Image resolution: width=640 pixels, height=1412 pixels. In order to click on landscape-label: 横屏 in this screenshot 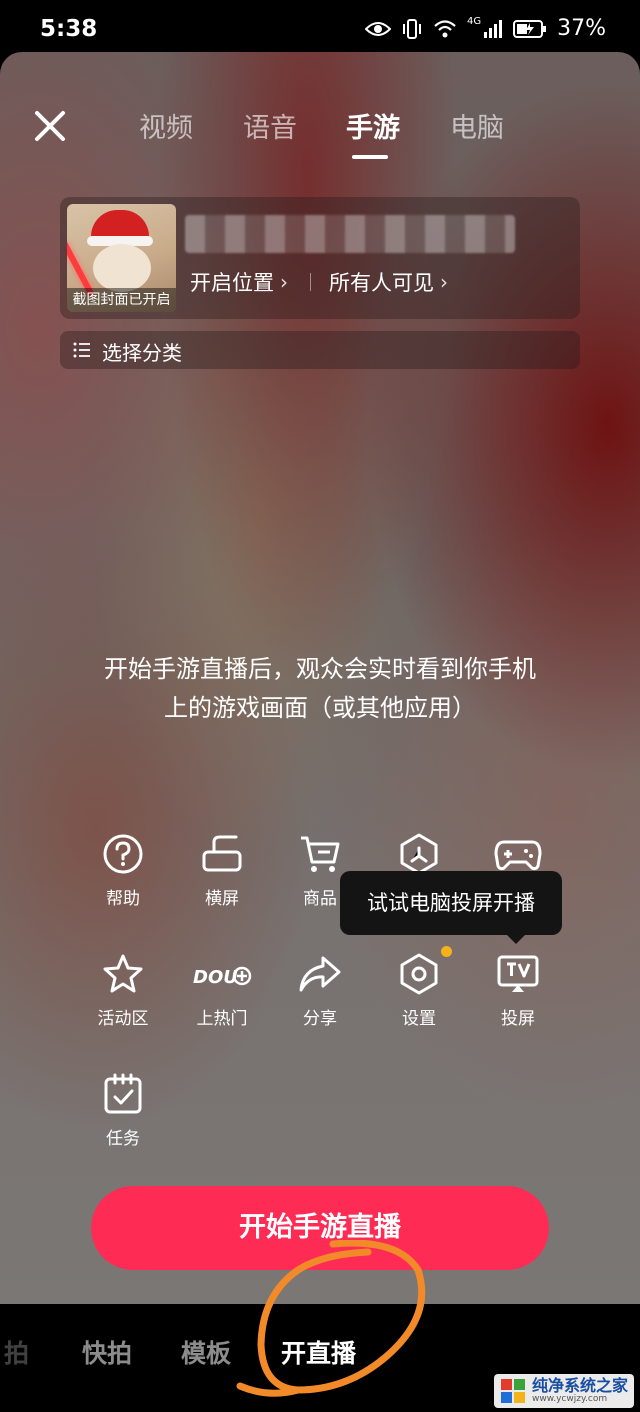, I will do `click(222, 899)`.